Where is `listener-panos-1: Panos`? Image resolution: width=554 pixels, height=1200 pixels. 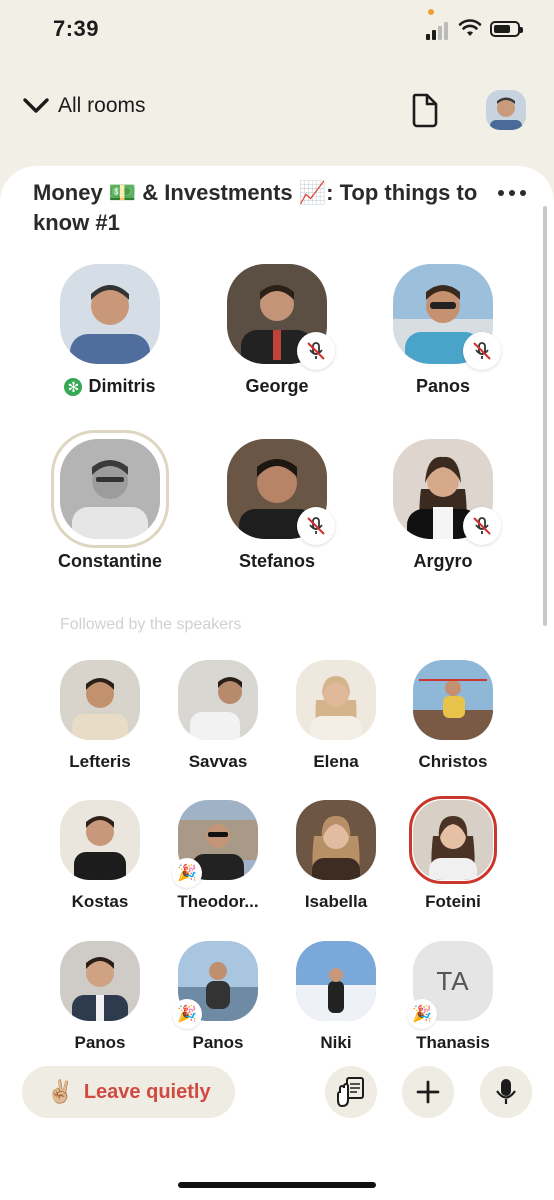
listener-panos-1: Panos is located at coordinates (100, 997).